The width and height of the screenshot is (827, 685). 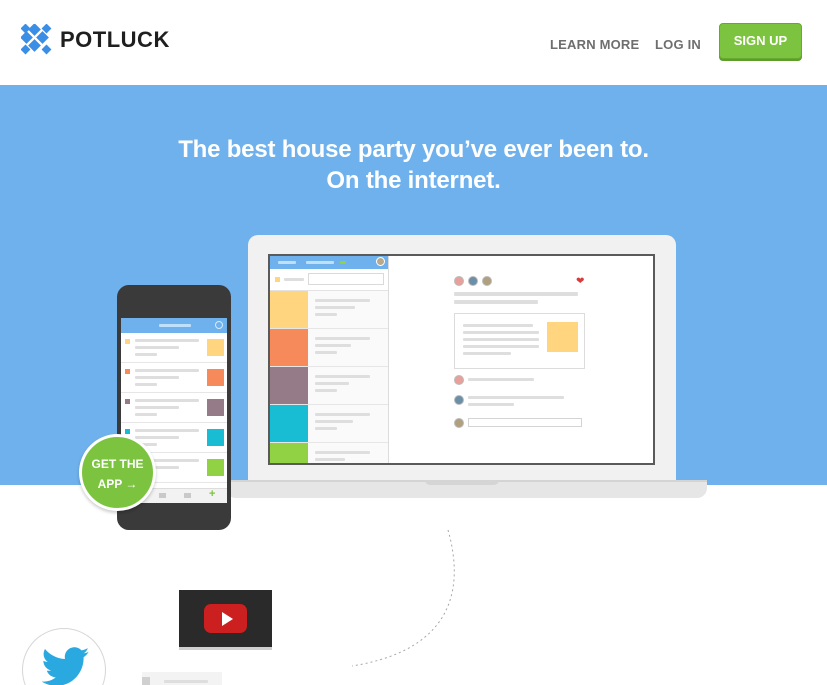 I want to click on get-app-line1: GET THE, so click(x=117, y=464).